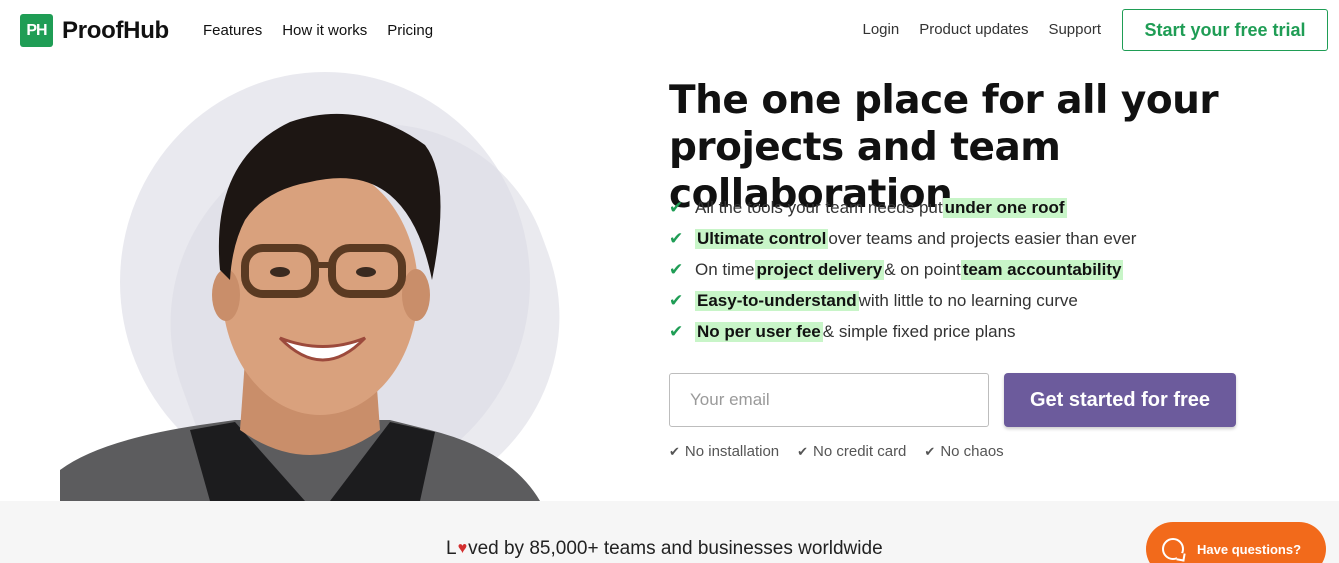 The image size is (1339, 563). Describe the element at coordinates (410, 30) in the screenshot. I see `nav-pricing-link: Pricing` at that location.